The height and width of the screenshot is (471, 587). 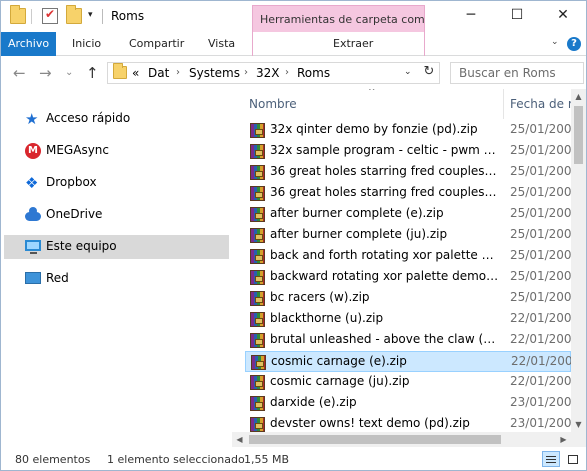 What do you see at coordinates (507, 73) in the screenshot?
I see `search-placeholder: Buscar en Roms` at bounding box center [507, 73].